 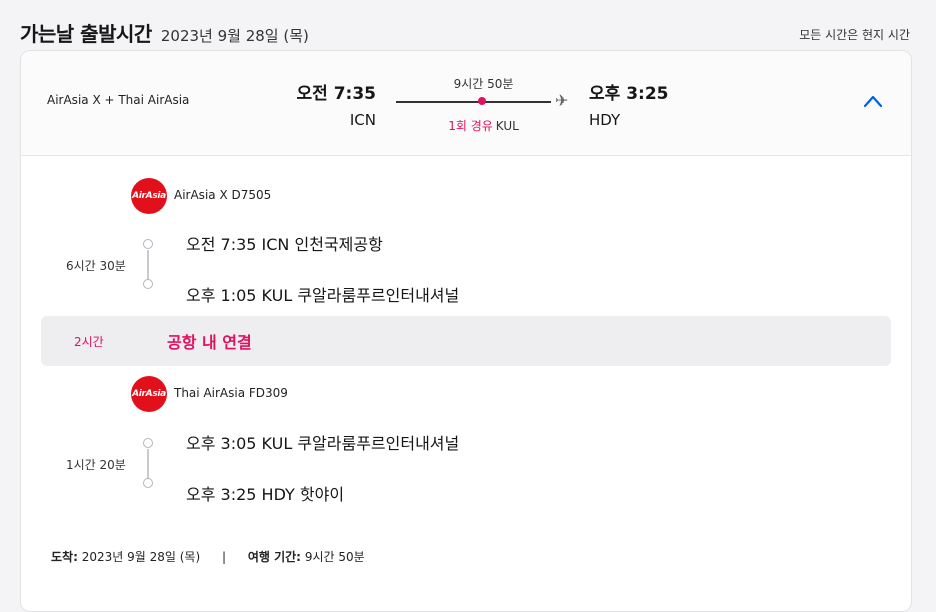 What do you see at coordinates (483, 84) in the screenshot?
I see `total-duration: 9시간 50분` at bounding box center [483, 84].